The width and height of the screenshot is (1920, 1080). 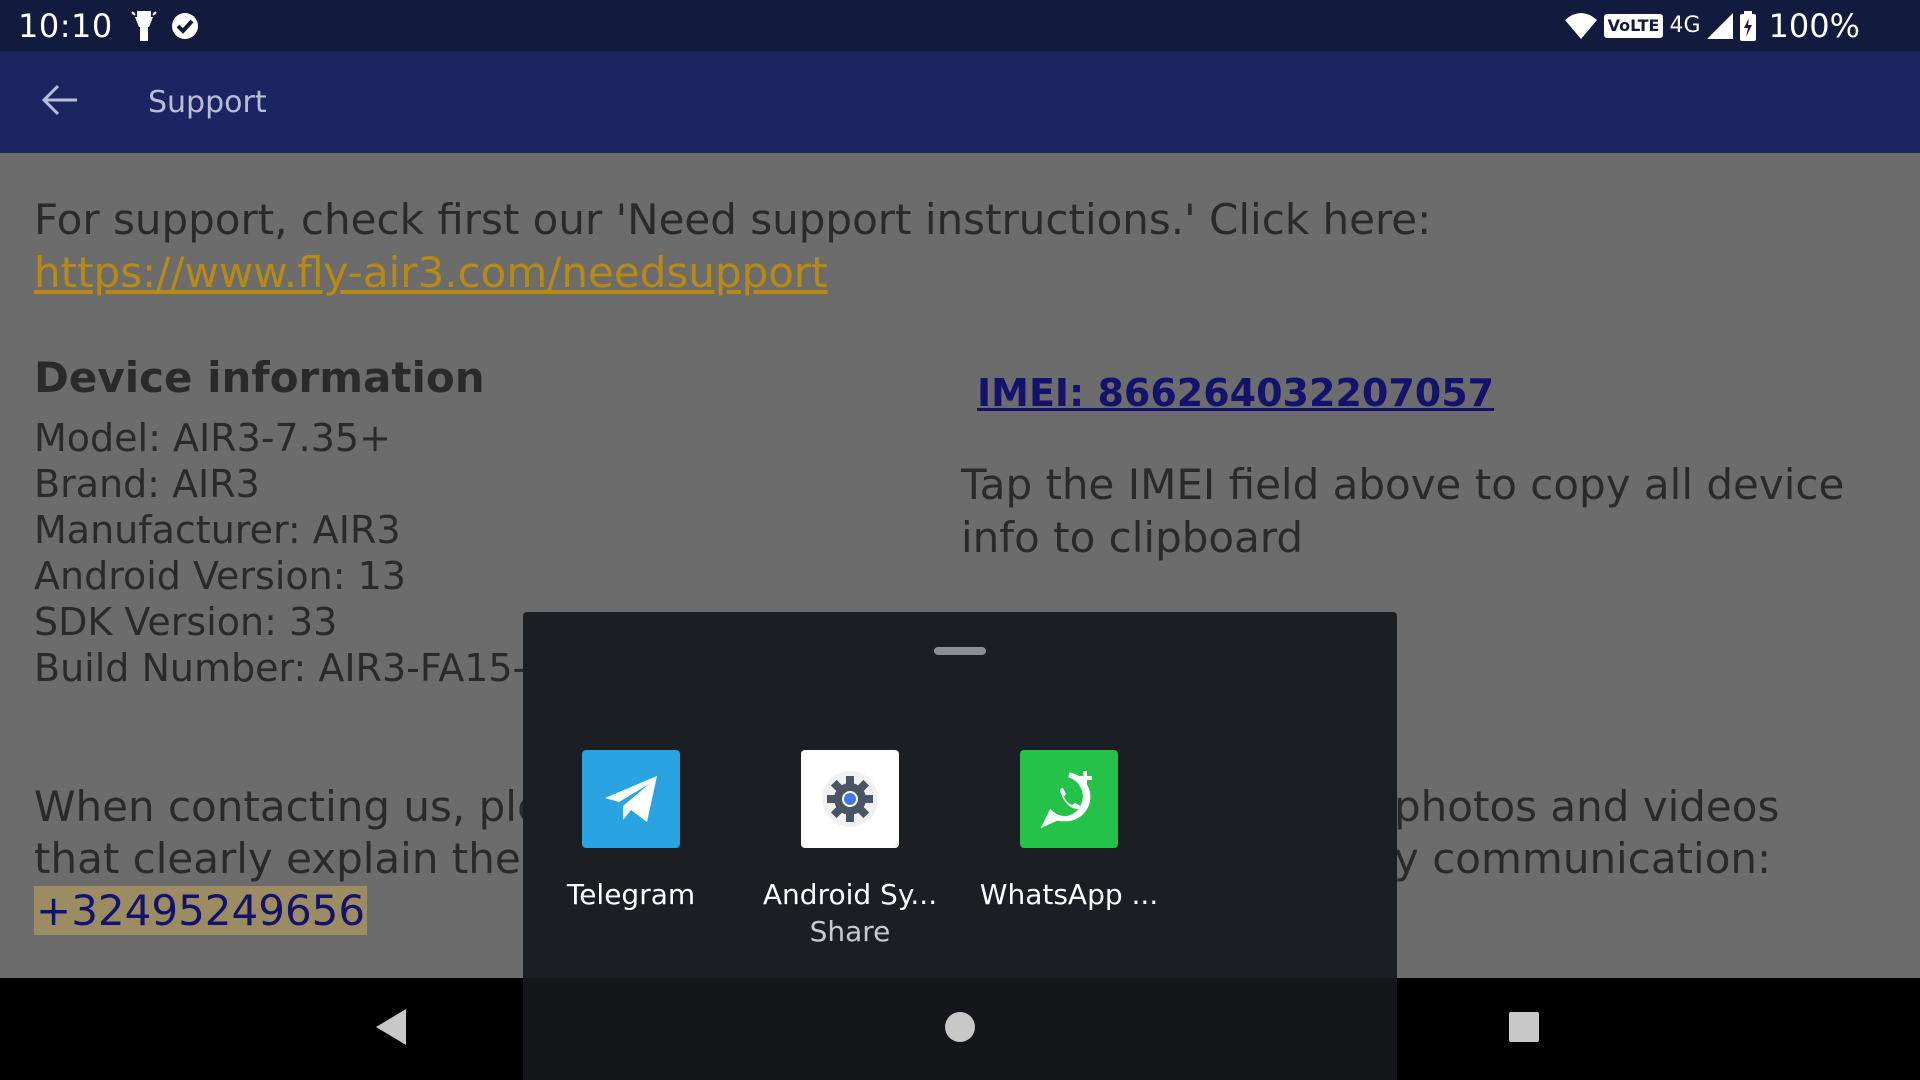 What do you see at coordinates (1719, 25) in the screenshot?
I see `signal-icon` at bounding box center [1719, 25].